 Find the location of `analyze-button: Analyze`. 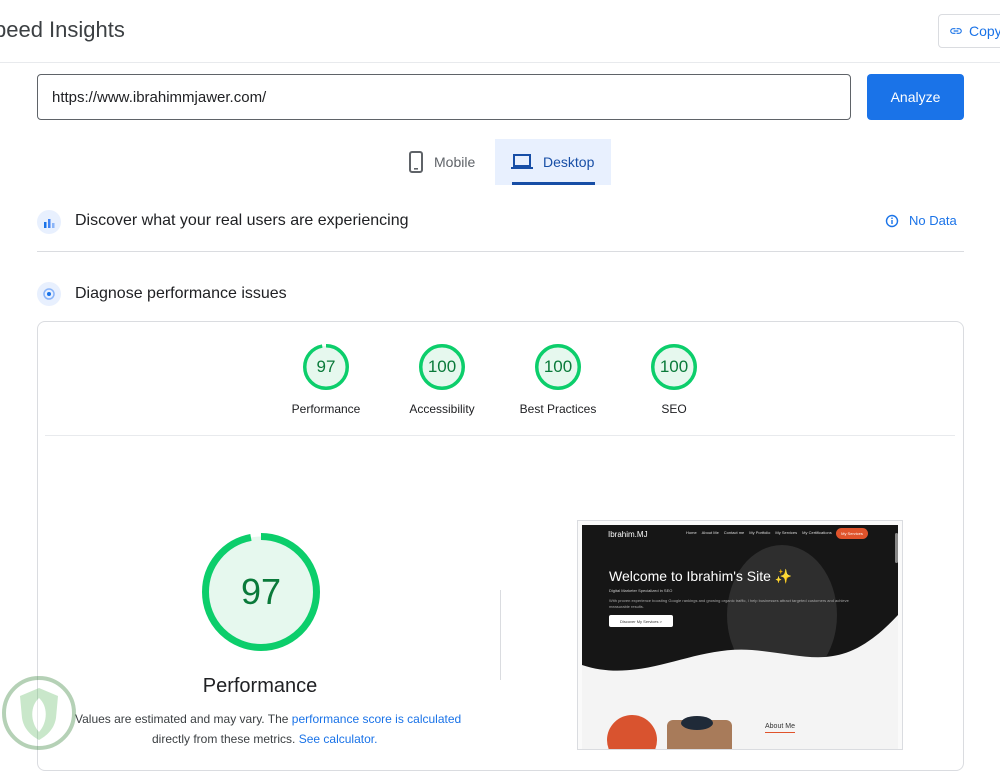

analyze-button: Analyze is located at coordinates (915, 97).